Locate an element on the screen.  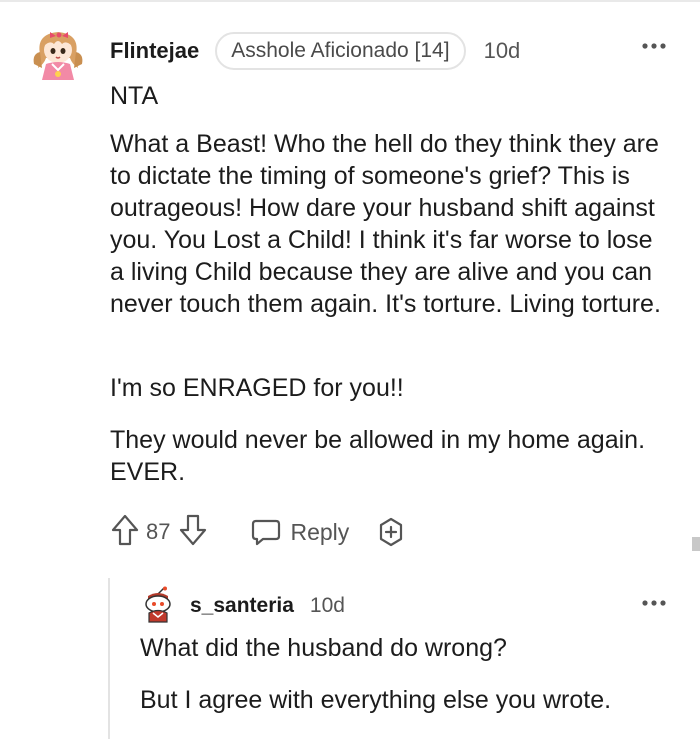
upvote-arrow-icon is located at coordinates (125, 529).